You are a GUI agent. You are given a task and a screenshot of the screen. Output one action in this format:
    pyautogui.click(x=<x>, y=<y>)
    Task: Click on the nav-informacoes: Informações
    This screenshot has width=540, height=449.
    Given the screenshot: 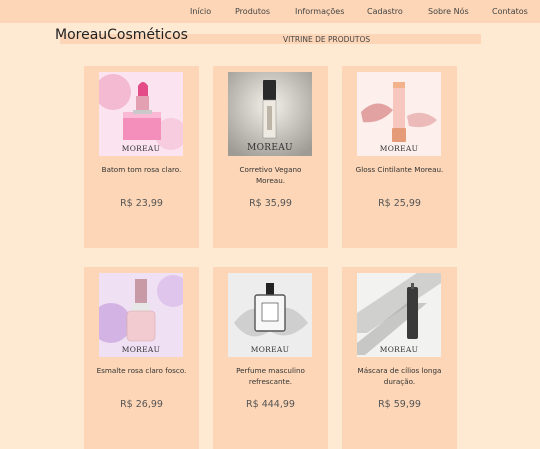 What is the action you would take?
    pyautogui.click(x=319, y=11)
    